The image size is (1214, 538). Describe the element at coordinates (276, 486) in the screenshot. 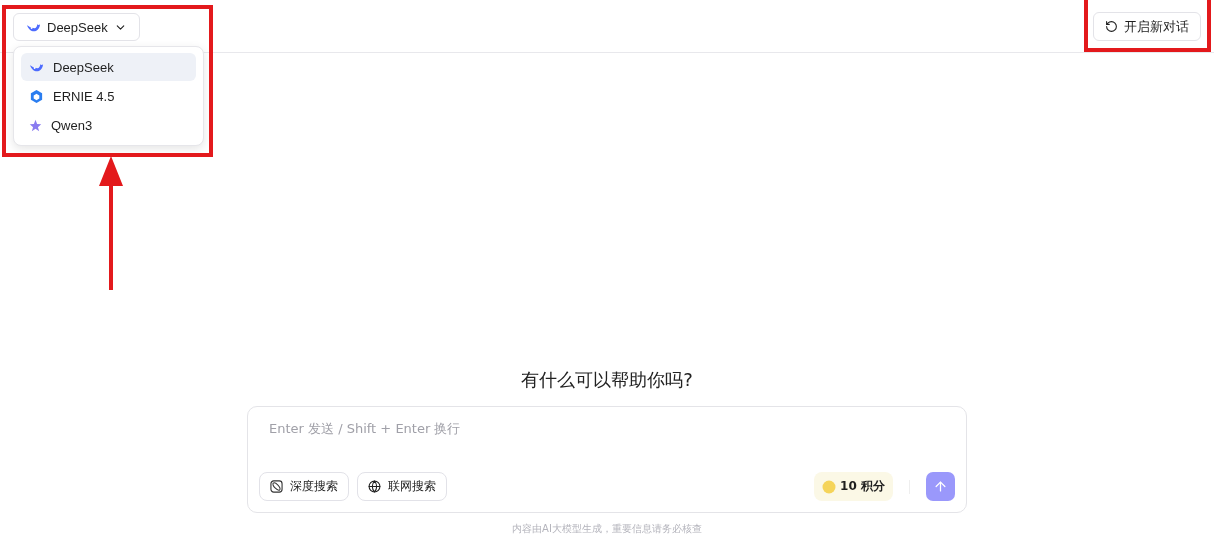

I see `orbit-icon` at that location.